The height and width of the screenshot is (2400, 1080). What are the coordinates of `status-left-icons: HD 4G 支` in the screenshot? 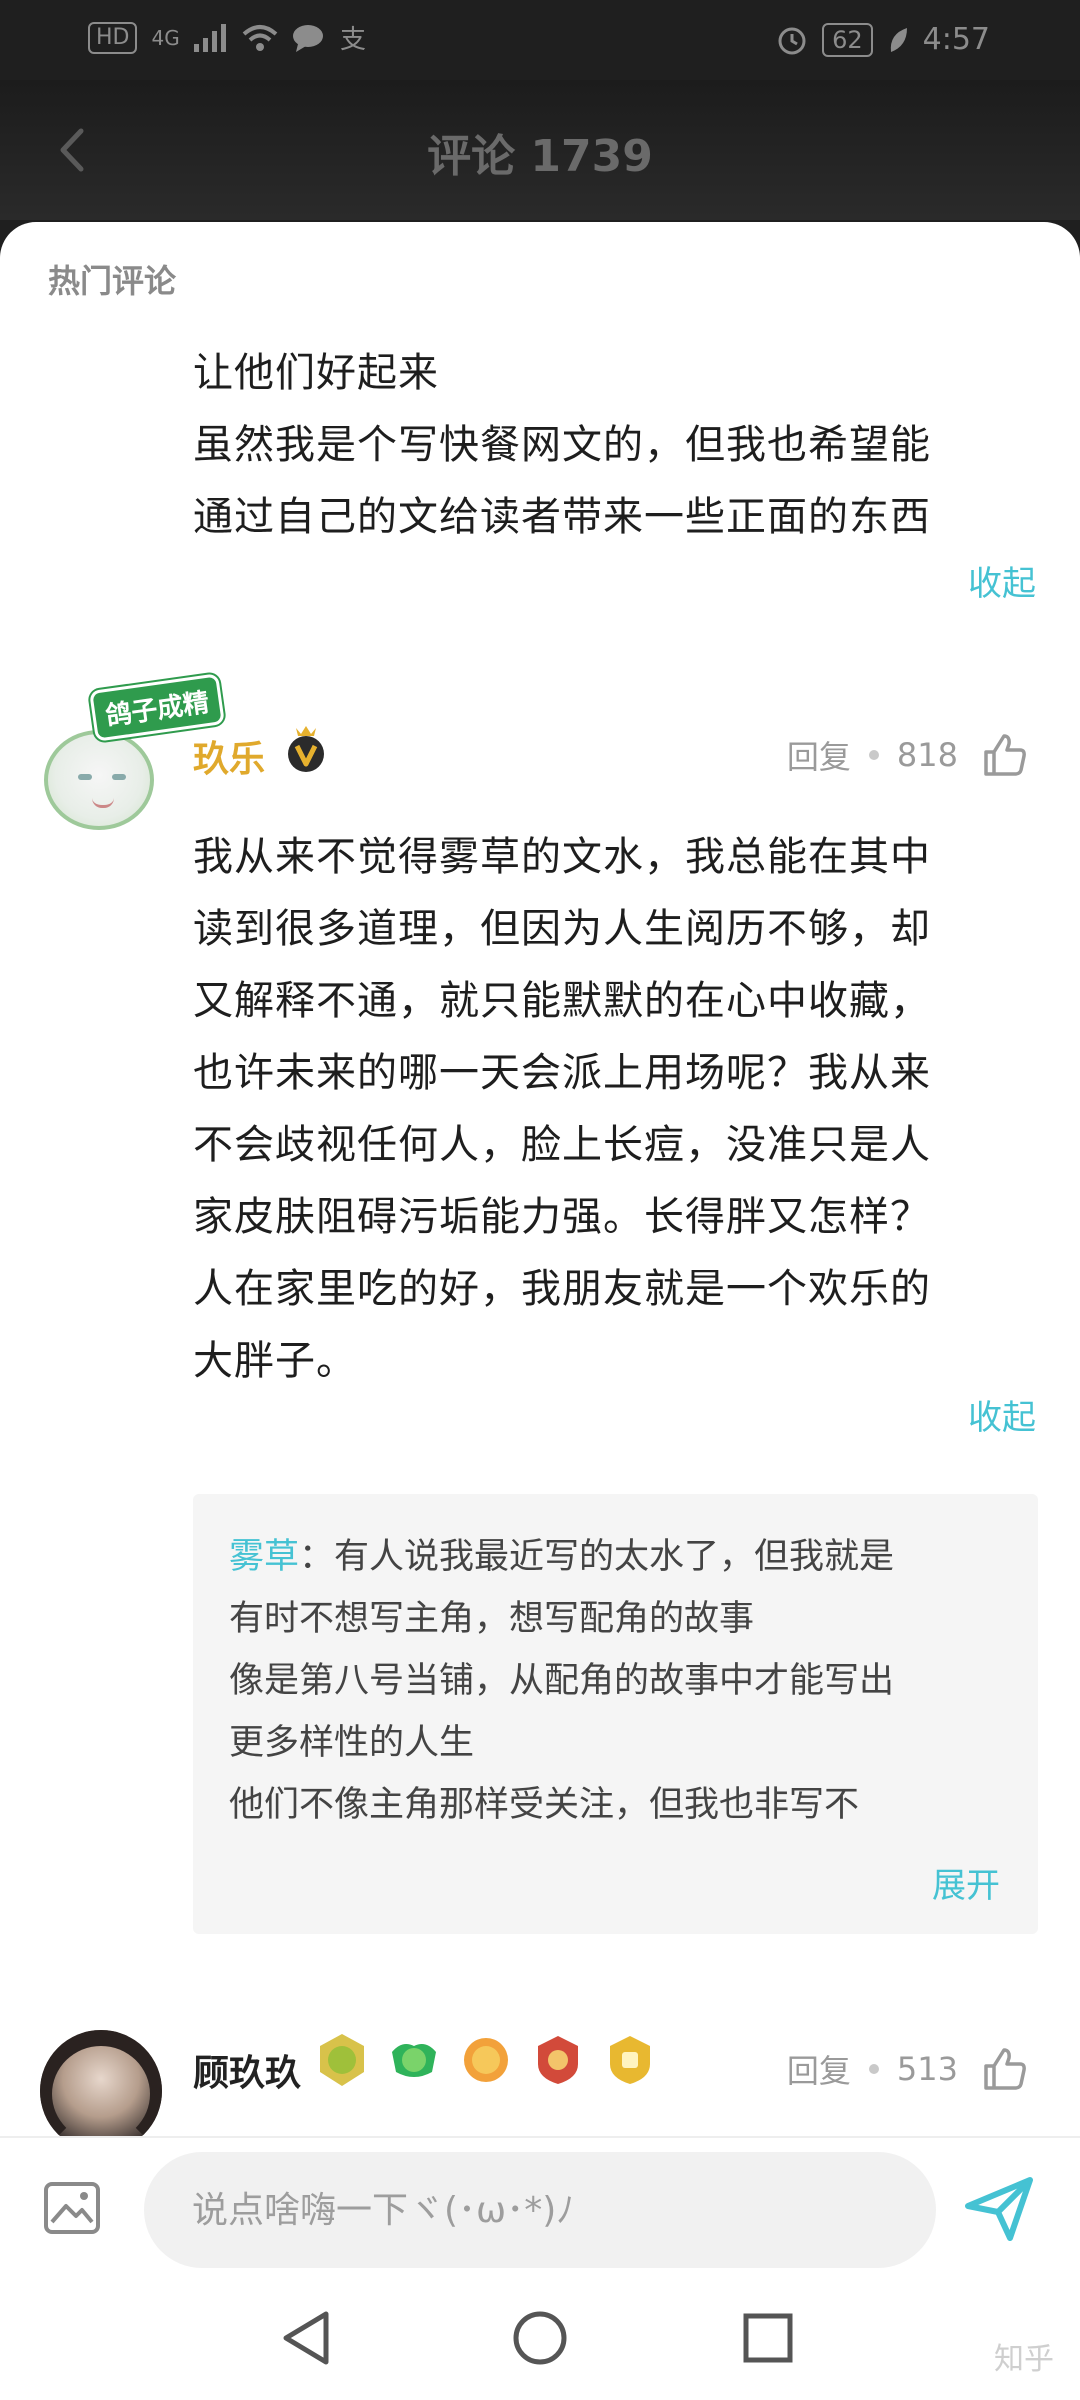 It's located at (228, 38).